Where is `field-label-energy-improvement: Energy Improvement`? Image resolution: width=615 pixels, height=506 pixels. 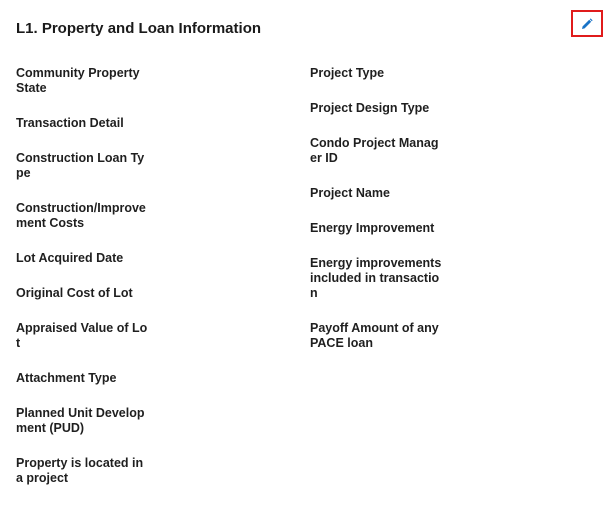 field-label-energy-improvement: Energy Improvement is located at coordinates (372, 228).